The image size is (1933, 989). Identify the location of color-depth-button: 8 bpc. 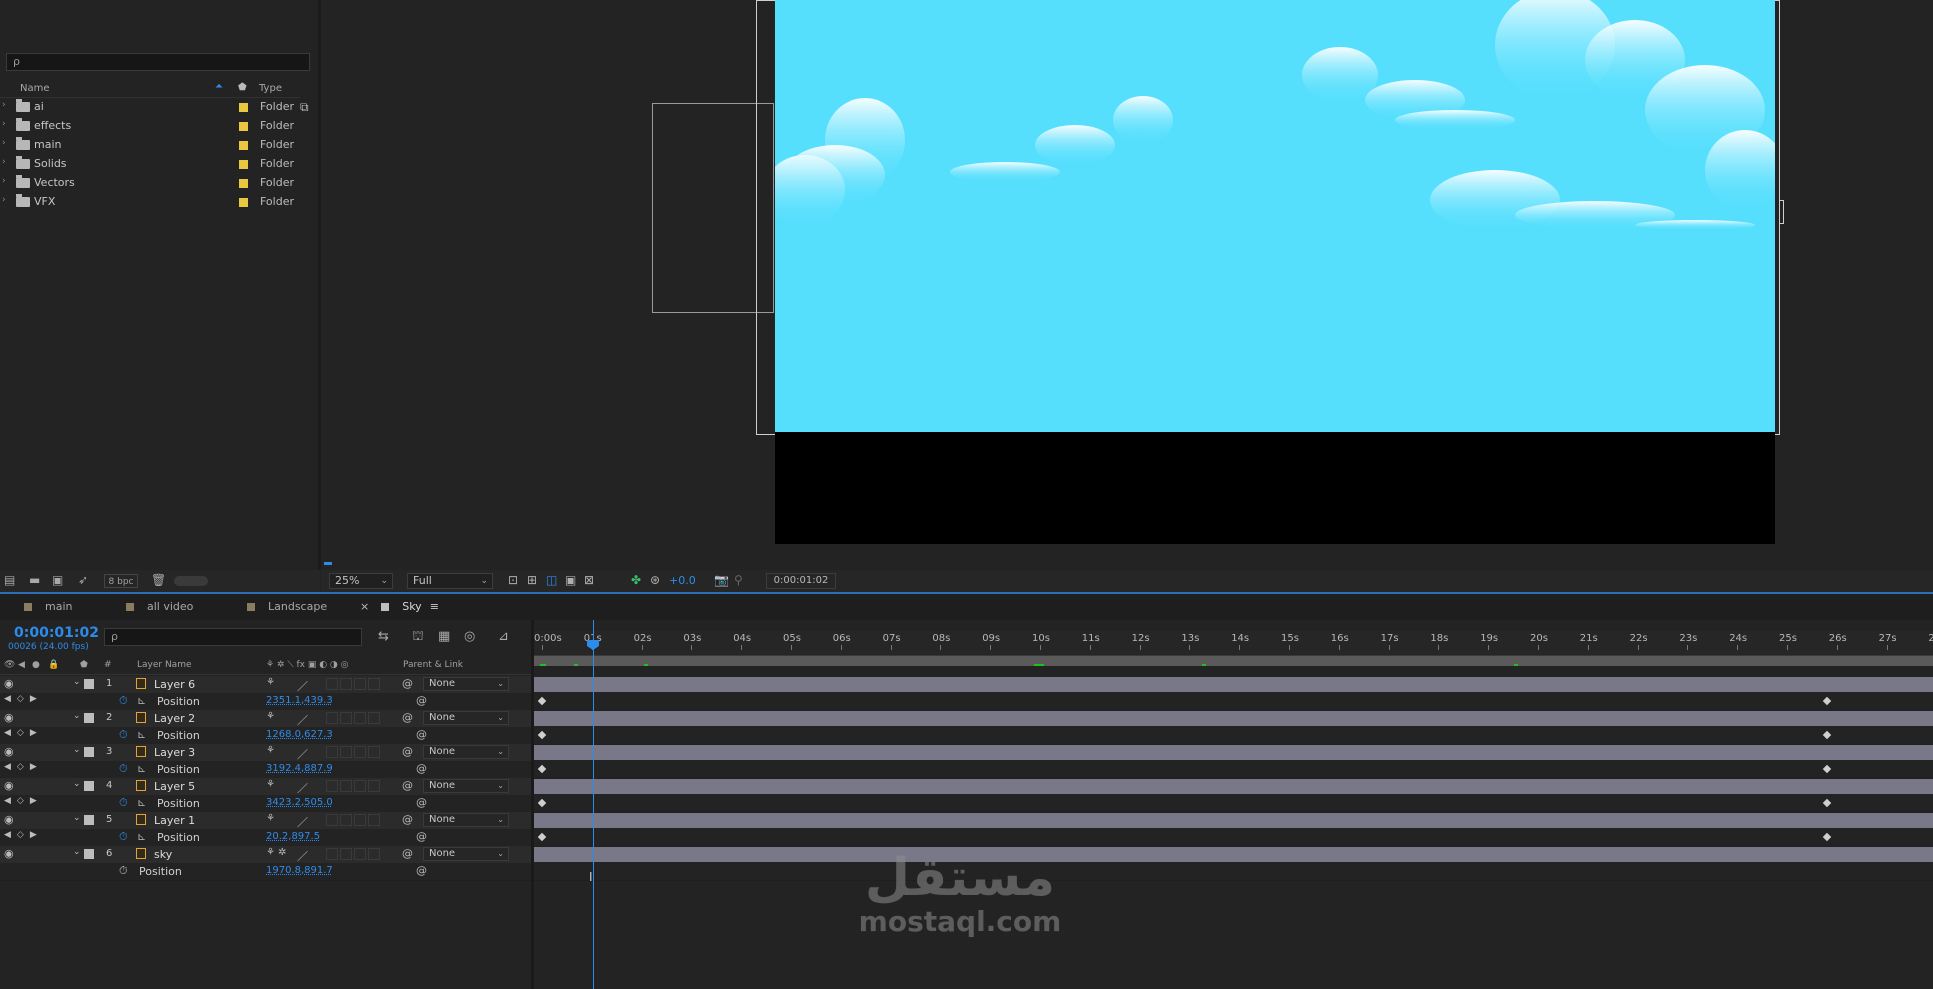
(121, 581).